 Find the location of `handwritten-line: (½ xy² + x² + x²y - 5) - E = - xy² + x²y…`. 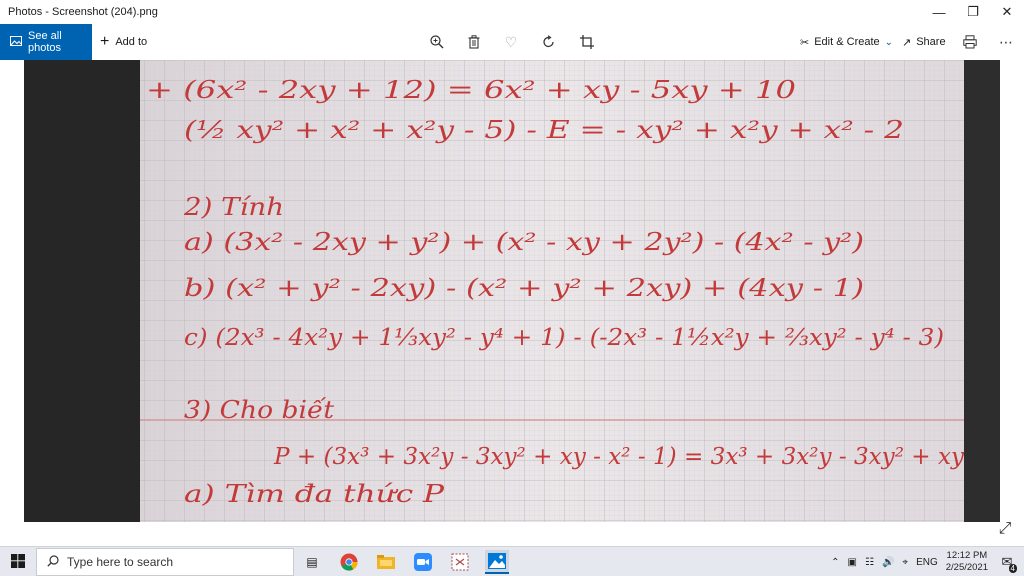

handwritten-line: (½ xy² + x² + x²y - 5) - E = - xy² + x²y… is located at coordinates (544, 130).